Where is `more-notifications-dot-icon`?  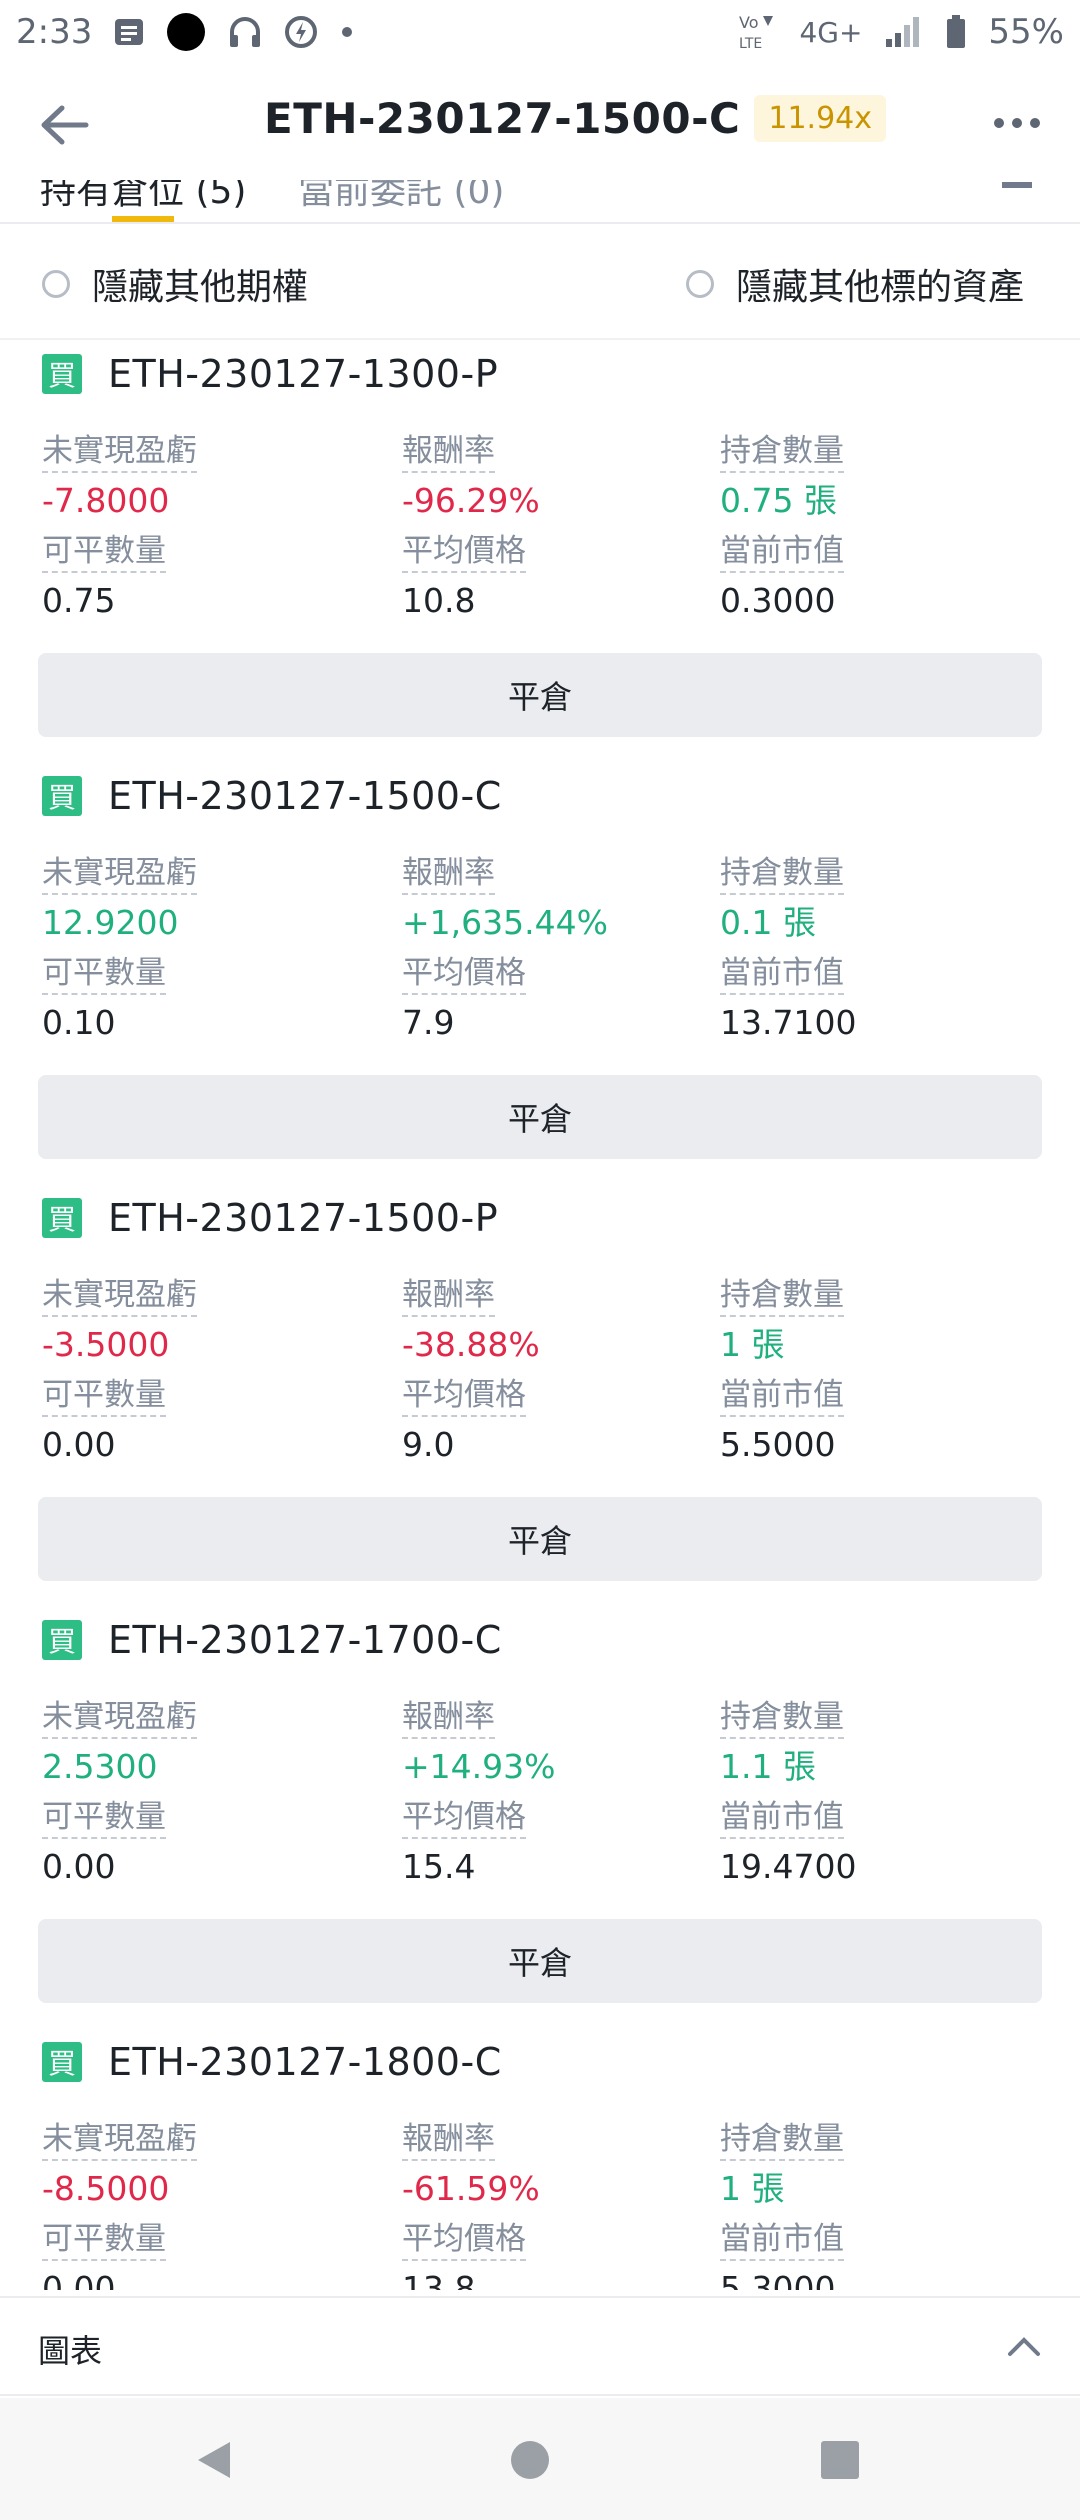
more-notifications-dot-icon is located at coordinates (347, 32).